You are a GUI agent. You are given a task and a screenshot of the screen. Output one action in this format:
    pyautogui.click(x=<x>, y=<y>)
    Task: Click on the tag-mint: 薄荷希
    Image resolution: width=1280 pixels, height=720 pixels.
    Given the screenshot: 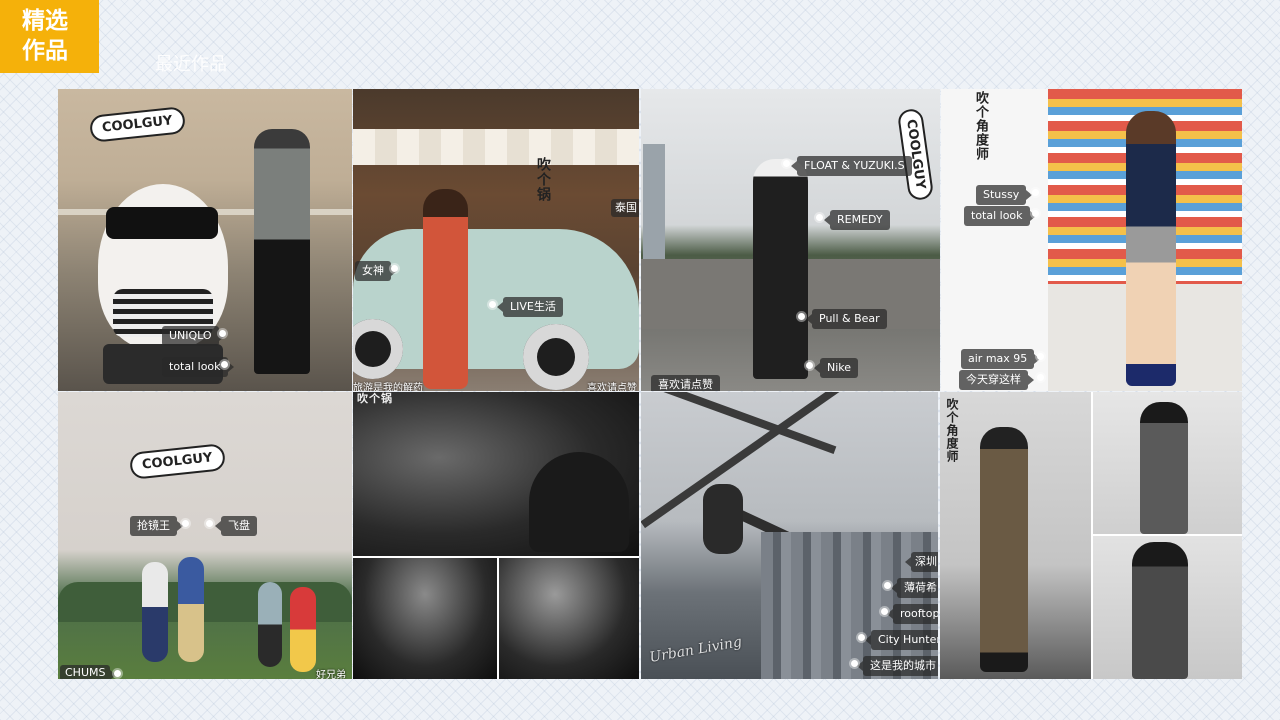 What is the action you would take?
    pyautogui.click(x=914, y=588)
    